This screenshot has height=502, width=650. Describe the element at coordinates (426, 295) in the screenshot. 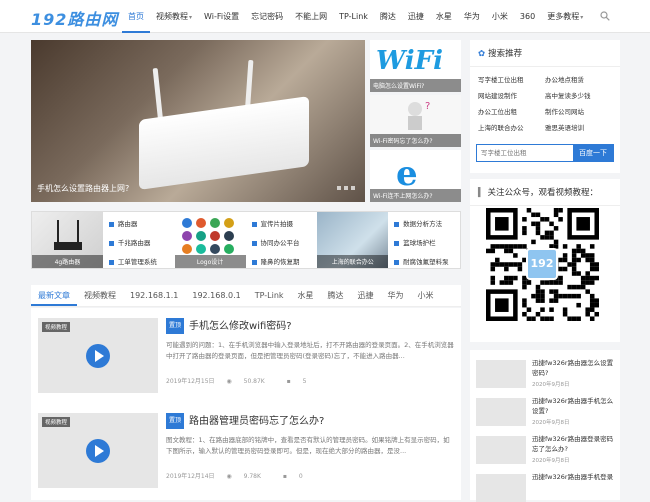

I see `tab-xiaomi: 小米` at that location.